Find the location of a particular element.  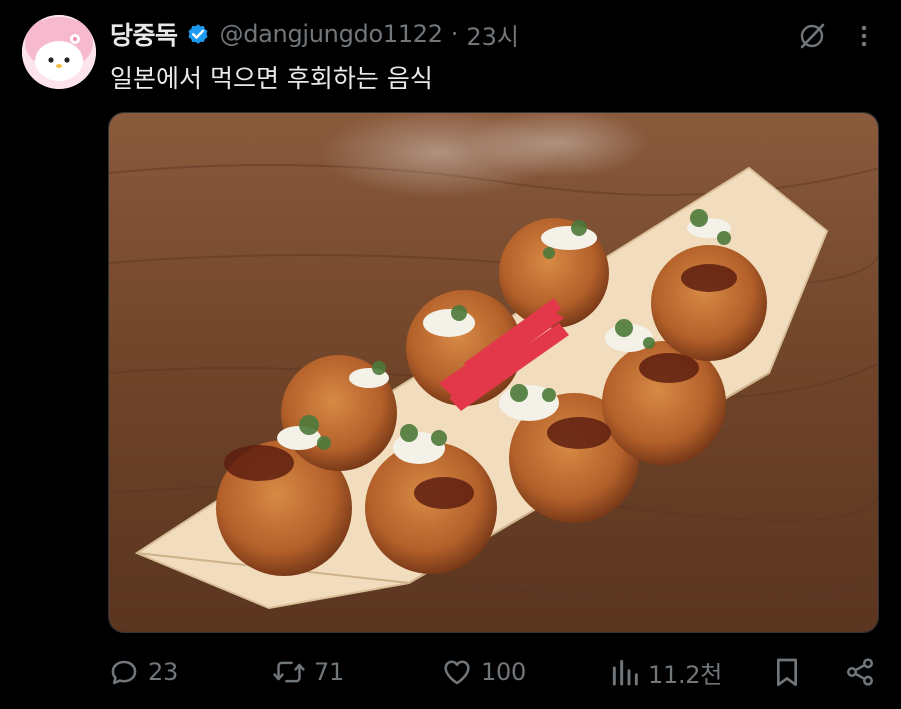

bookmark-button is located at coordinates (787, 672).